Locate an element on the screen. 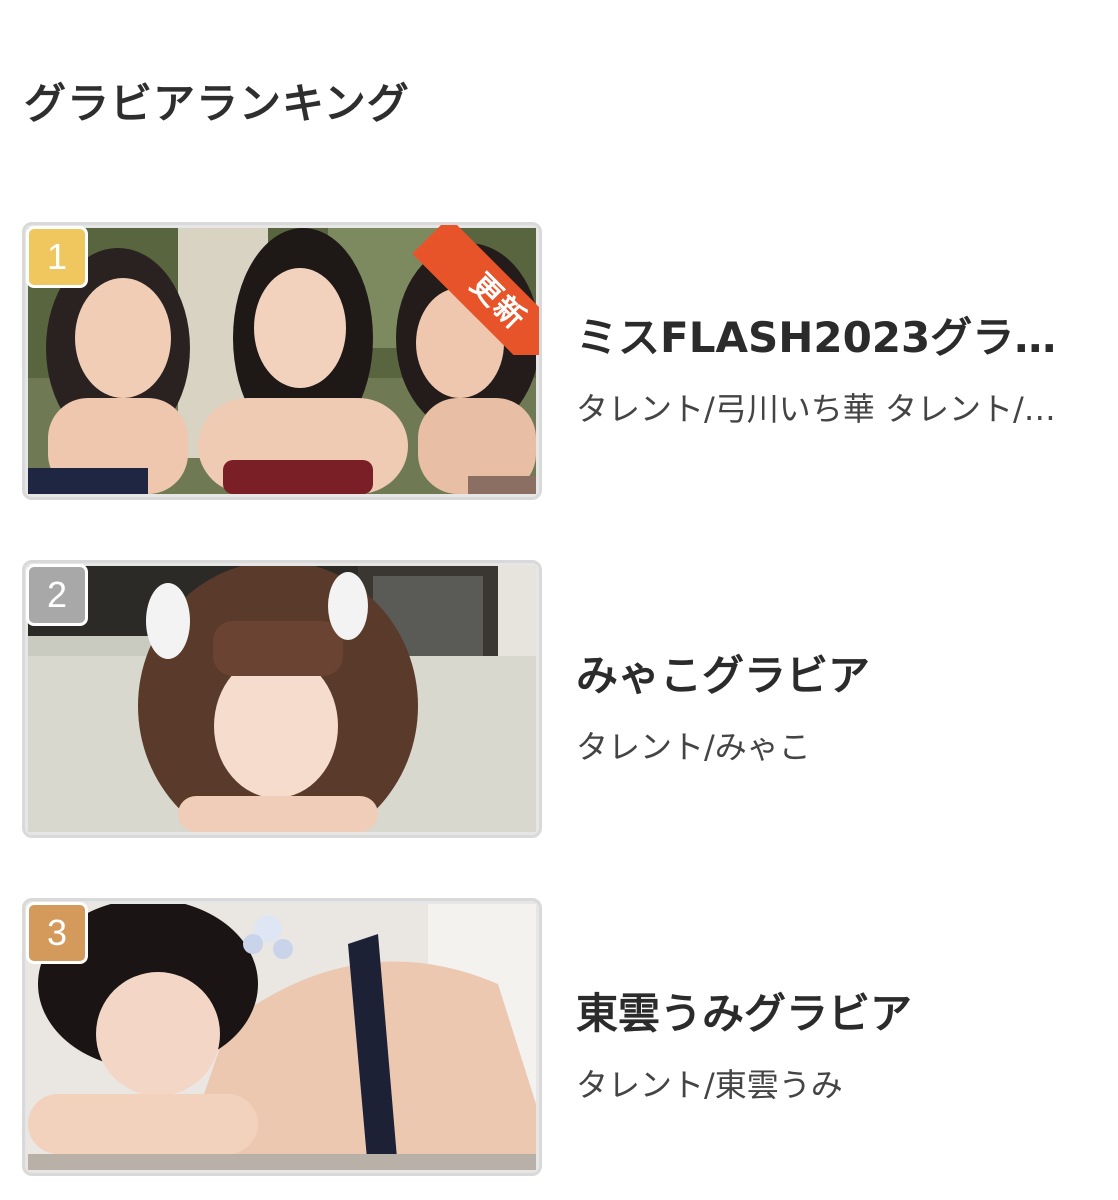 Image resolution: width=1118 pixels, height=1200 pixels. rank-badge: 2 is located at coordinates (57, 595).